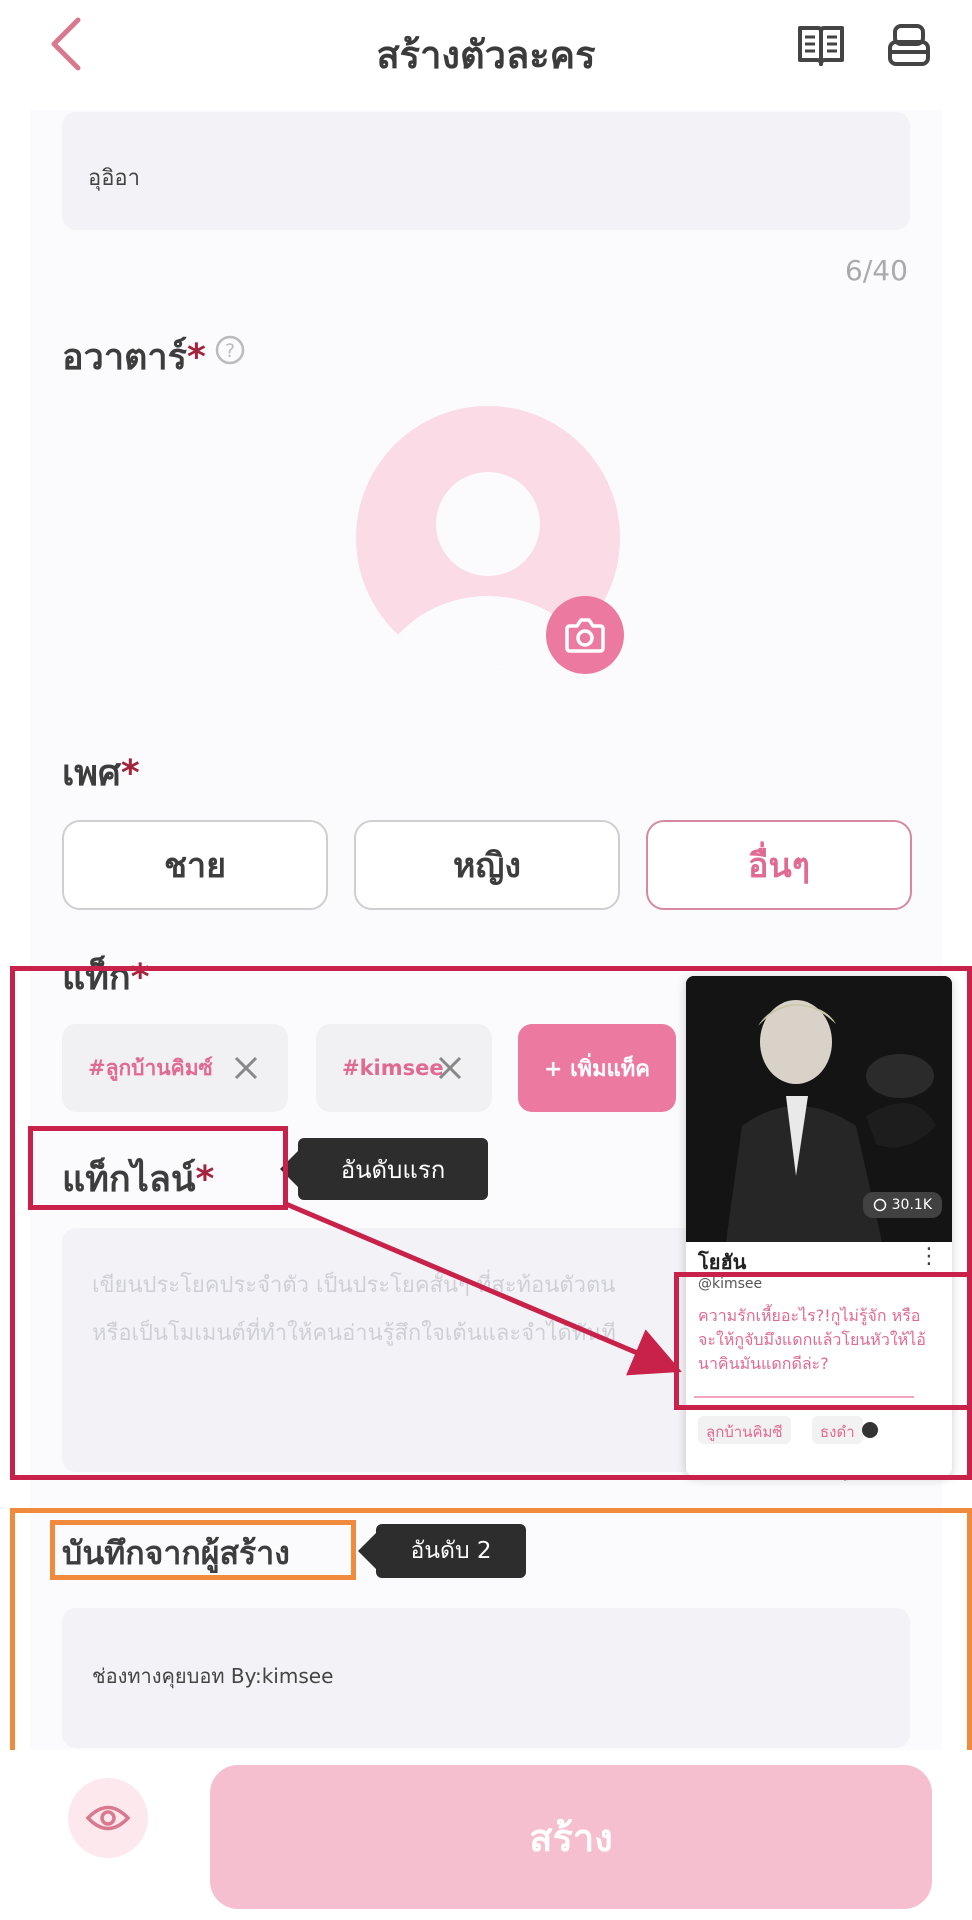 This screenshot has height=1920, width=972. Describe the element at coordinates (213, 1676) in the screenshot. I see `creator-note-value: ช่องทางคุยบอท By:kimsee` at that location.